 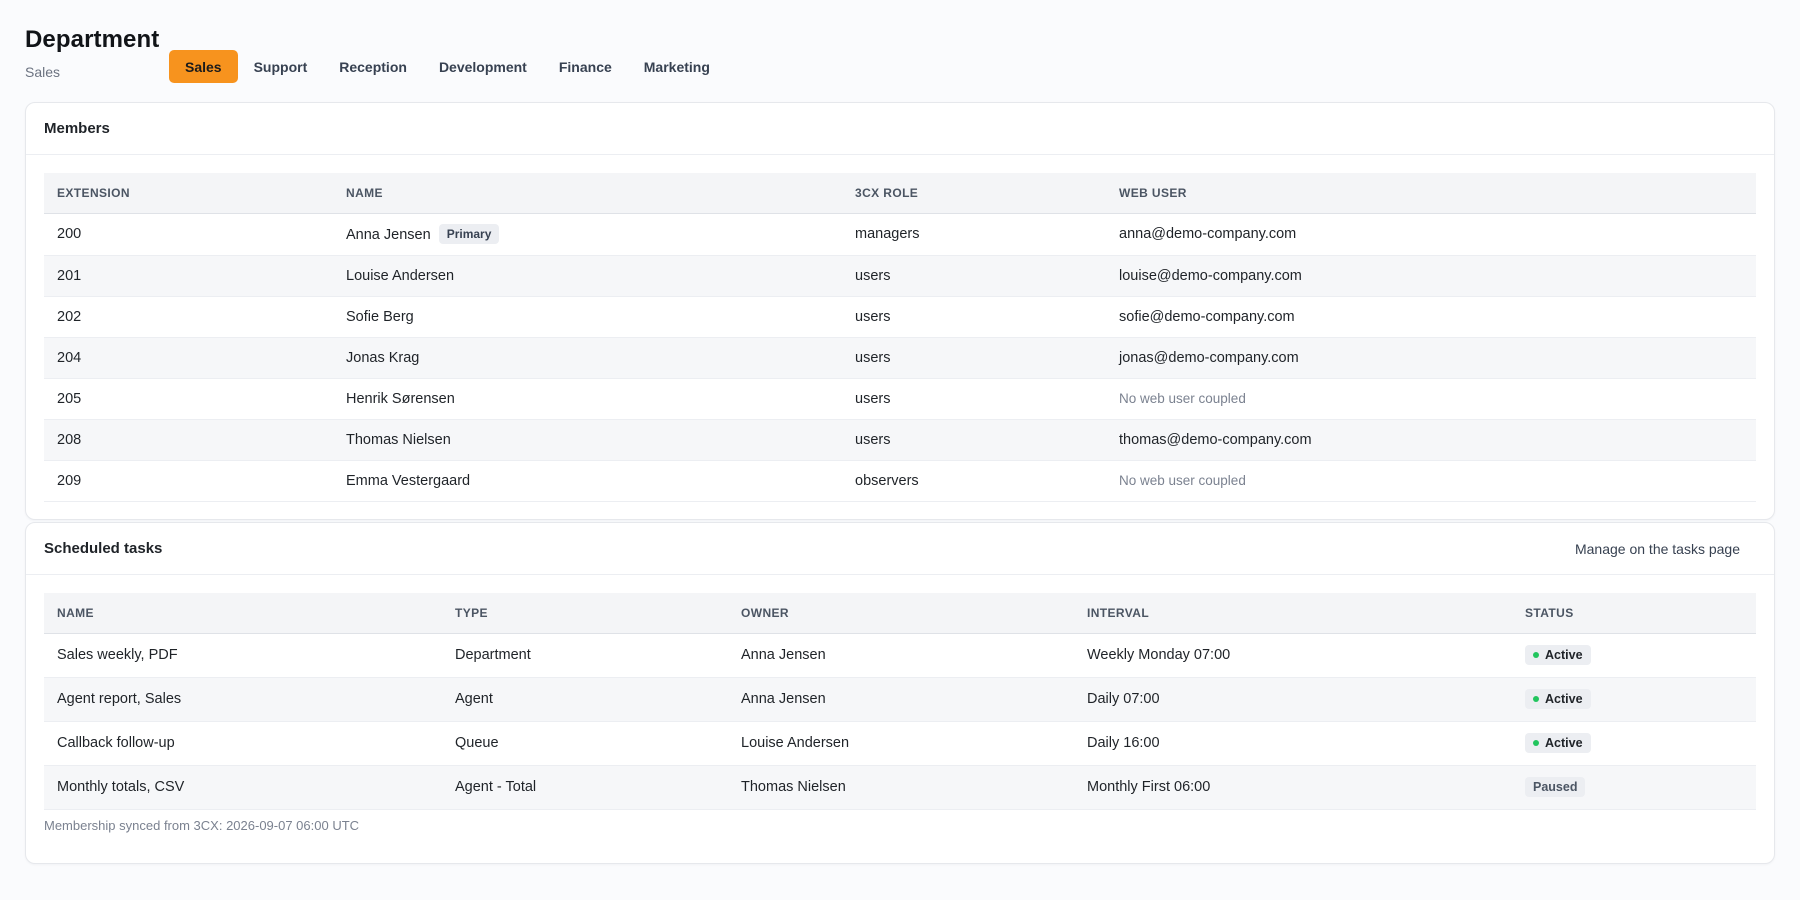 I want to click on cell-interval: Daily 16:00, so click(x=1293, y=743).